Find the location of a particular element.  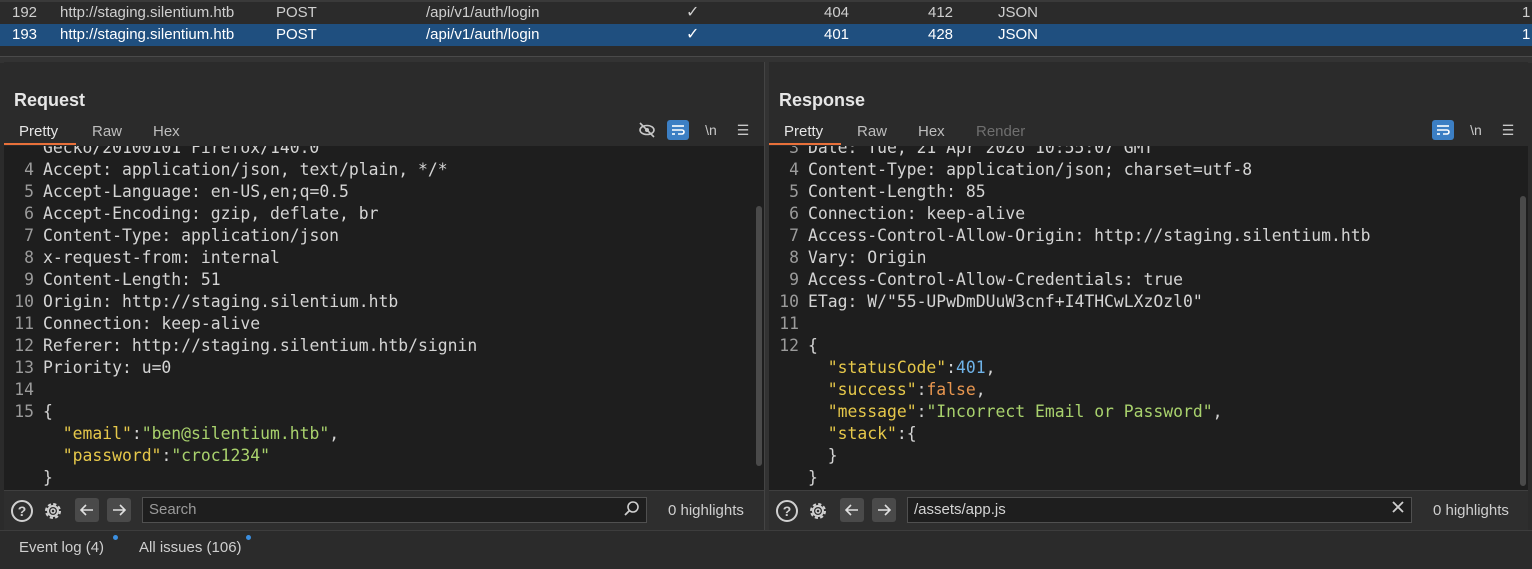

request-search-bar: ? Search 0 highlights is located at coordinates (384, 510).